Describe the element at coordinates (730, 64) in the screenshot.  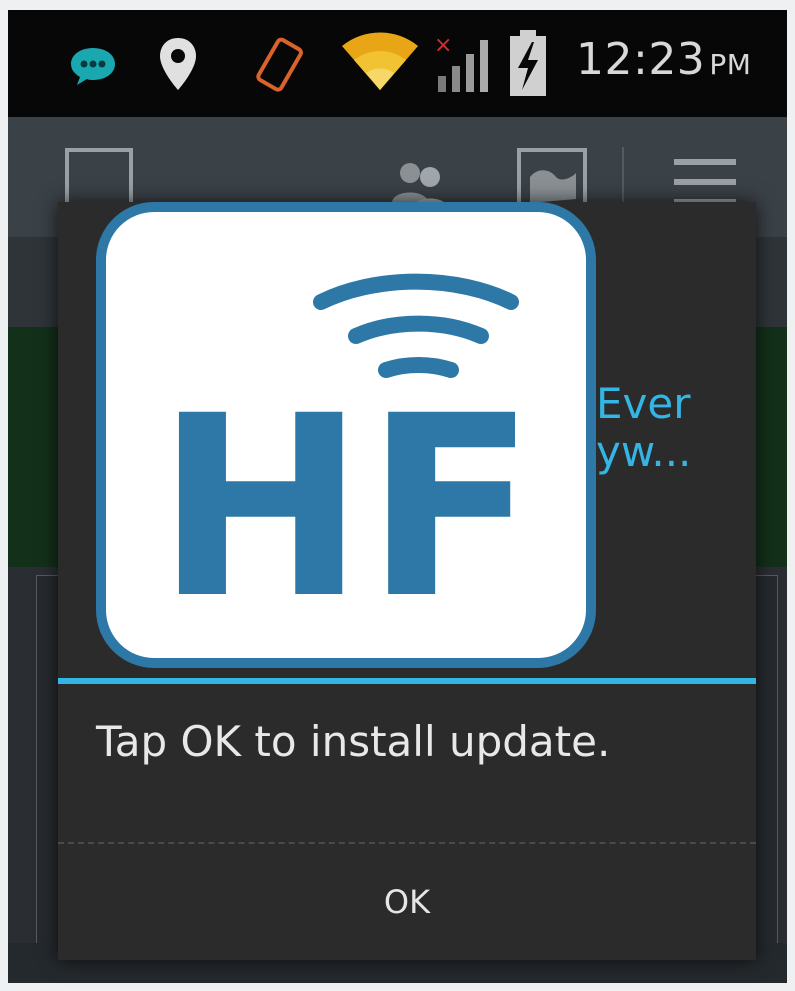
I see `clock-ampm: PM` at that location.